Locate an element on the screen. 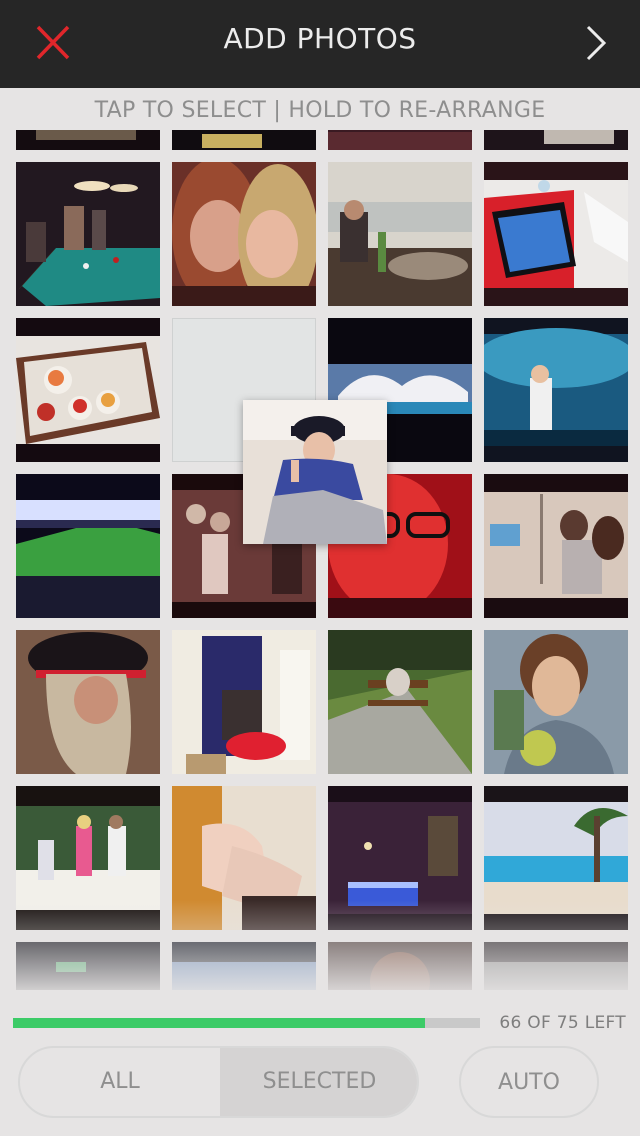 The image size is (640, 1136). instruction-hint: TAP TO SELECT | HOLD TO RE-ARRANGE is located at coordinates (320, 110).